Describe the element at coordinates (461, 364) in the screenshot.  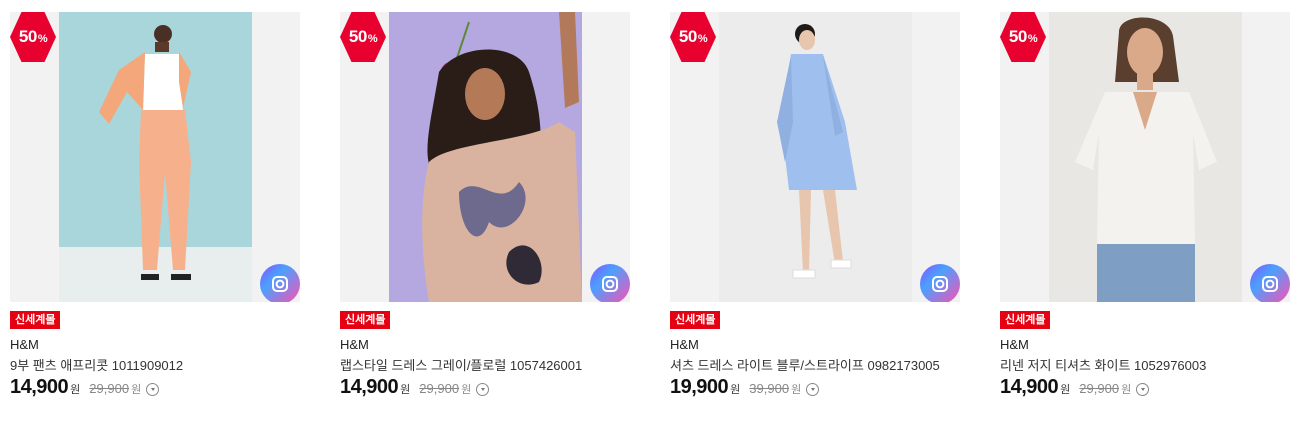
I see `product-name: 랩스타일 드레스 그레이/플로럴 1057426001` at that location.